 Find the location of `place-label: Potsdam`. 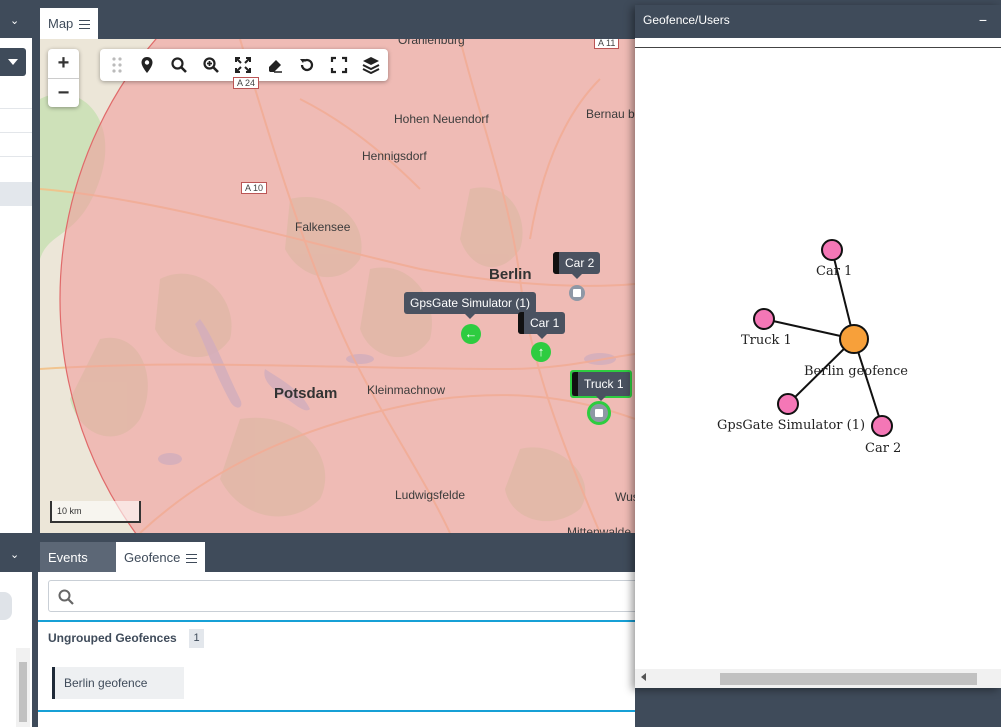

place-label: Potsdam is located at coordinates (306, 393).